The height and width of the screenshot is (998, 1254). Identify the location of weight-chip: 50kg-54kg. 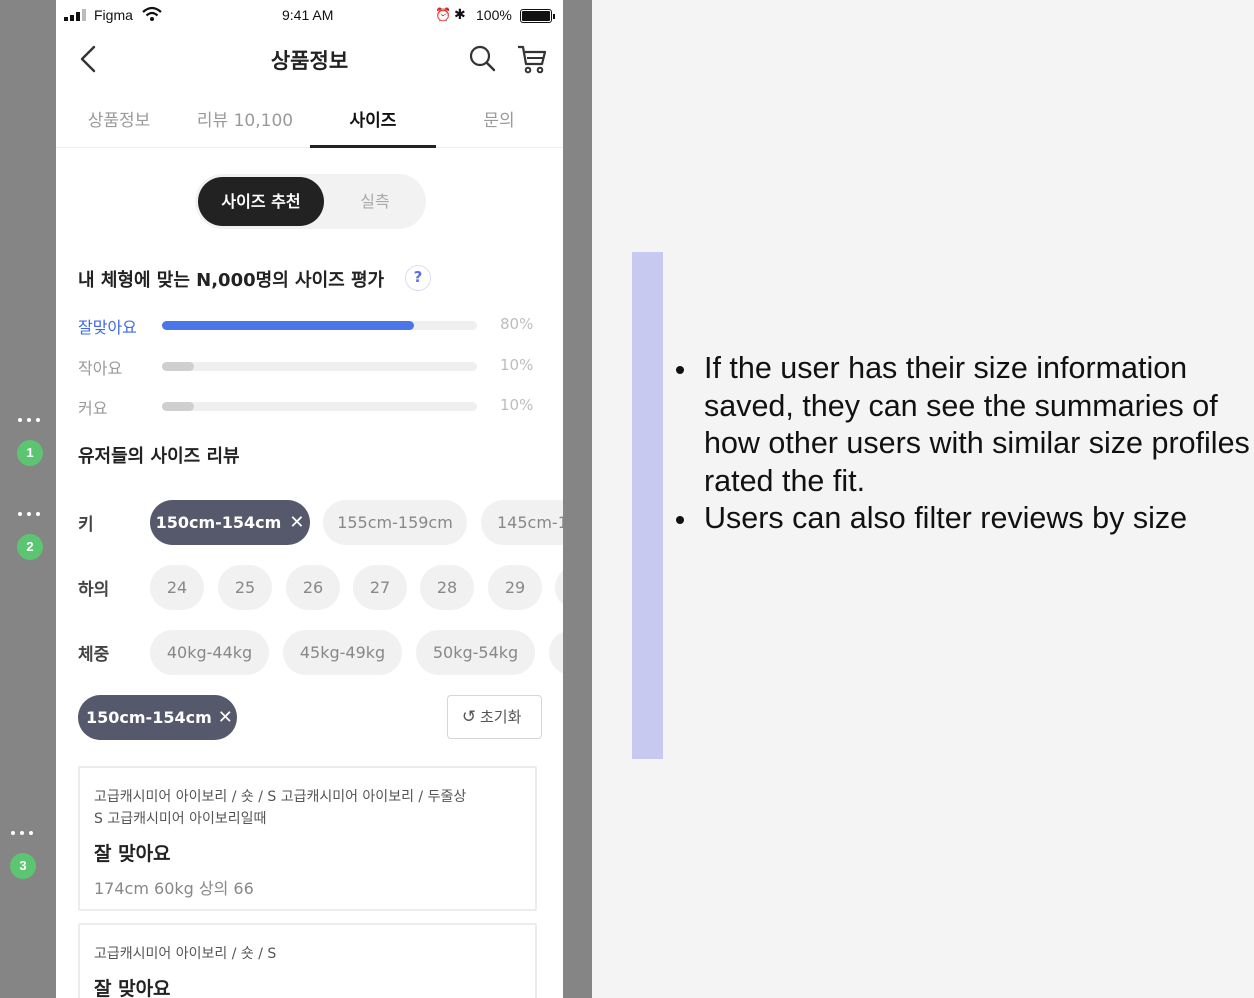
(475, 652).